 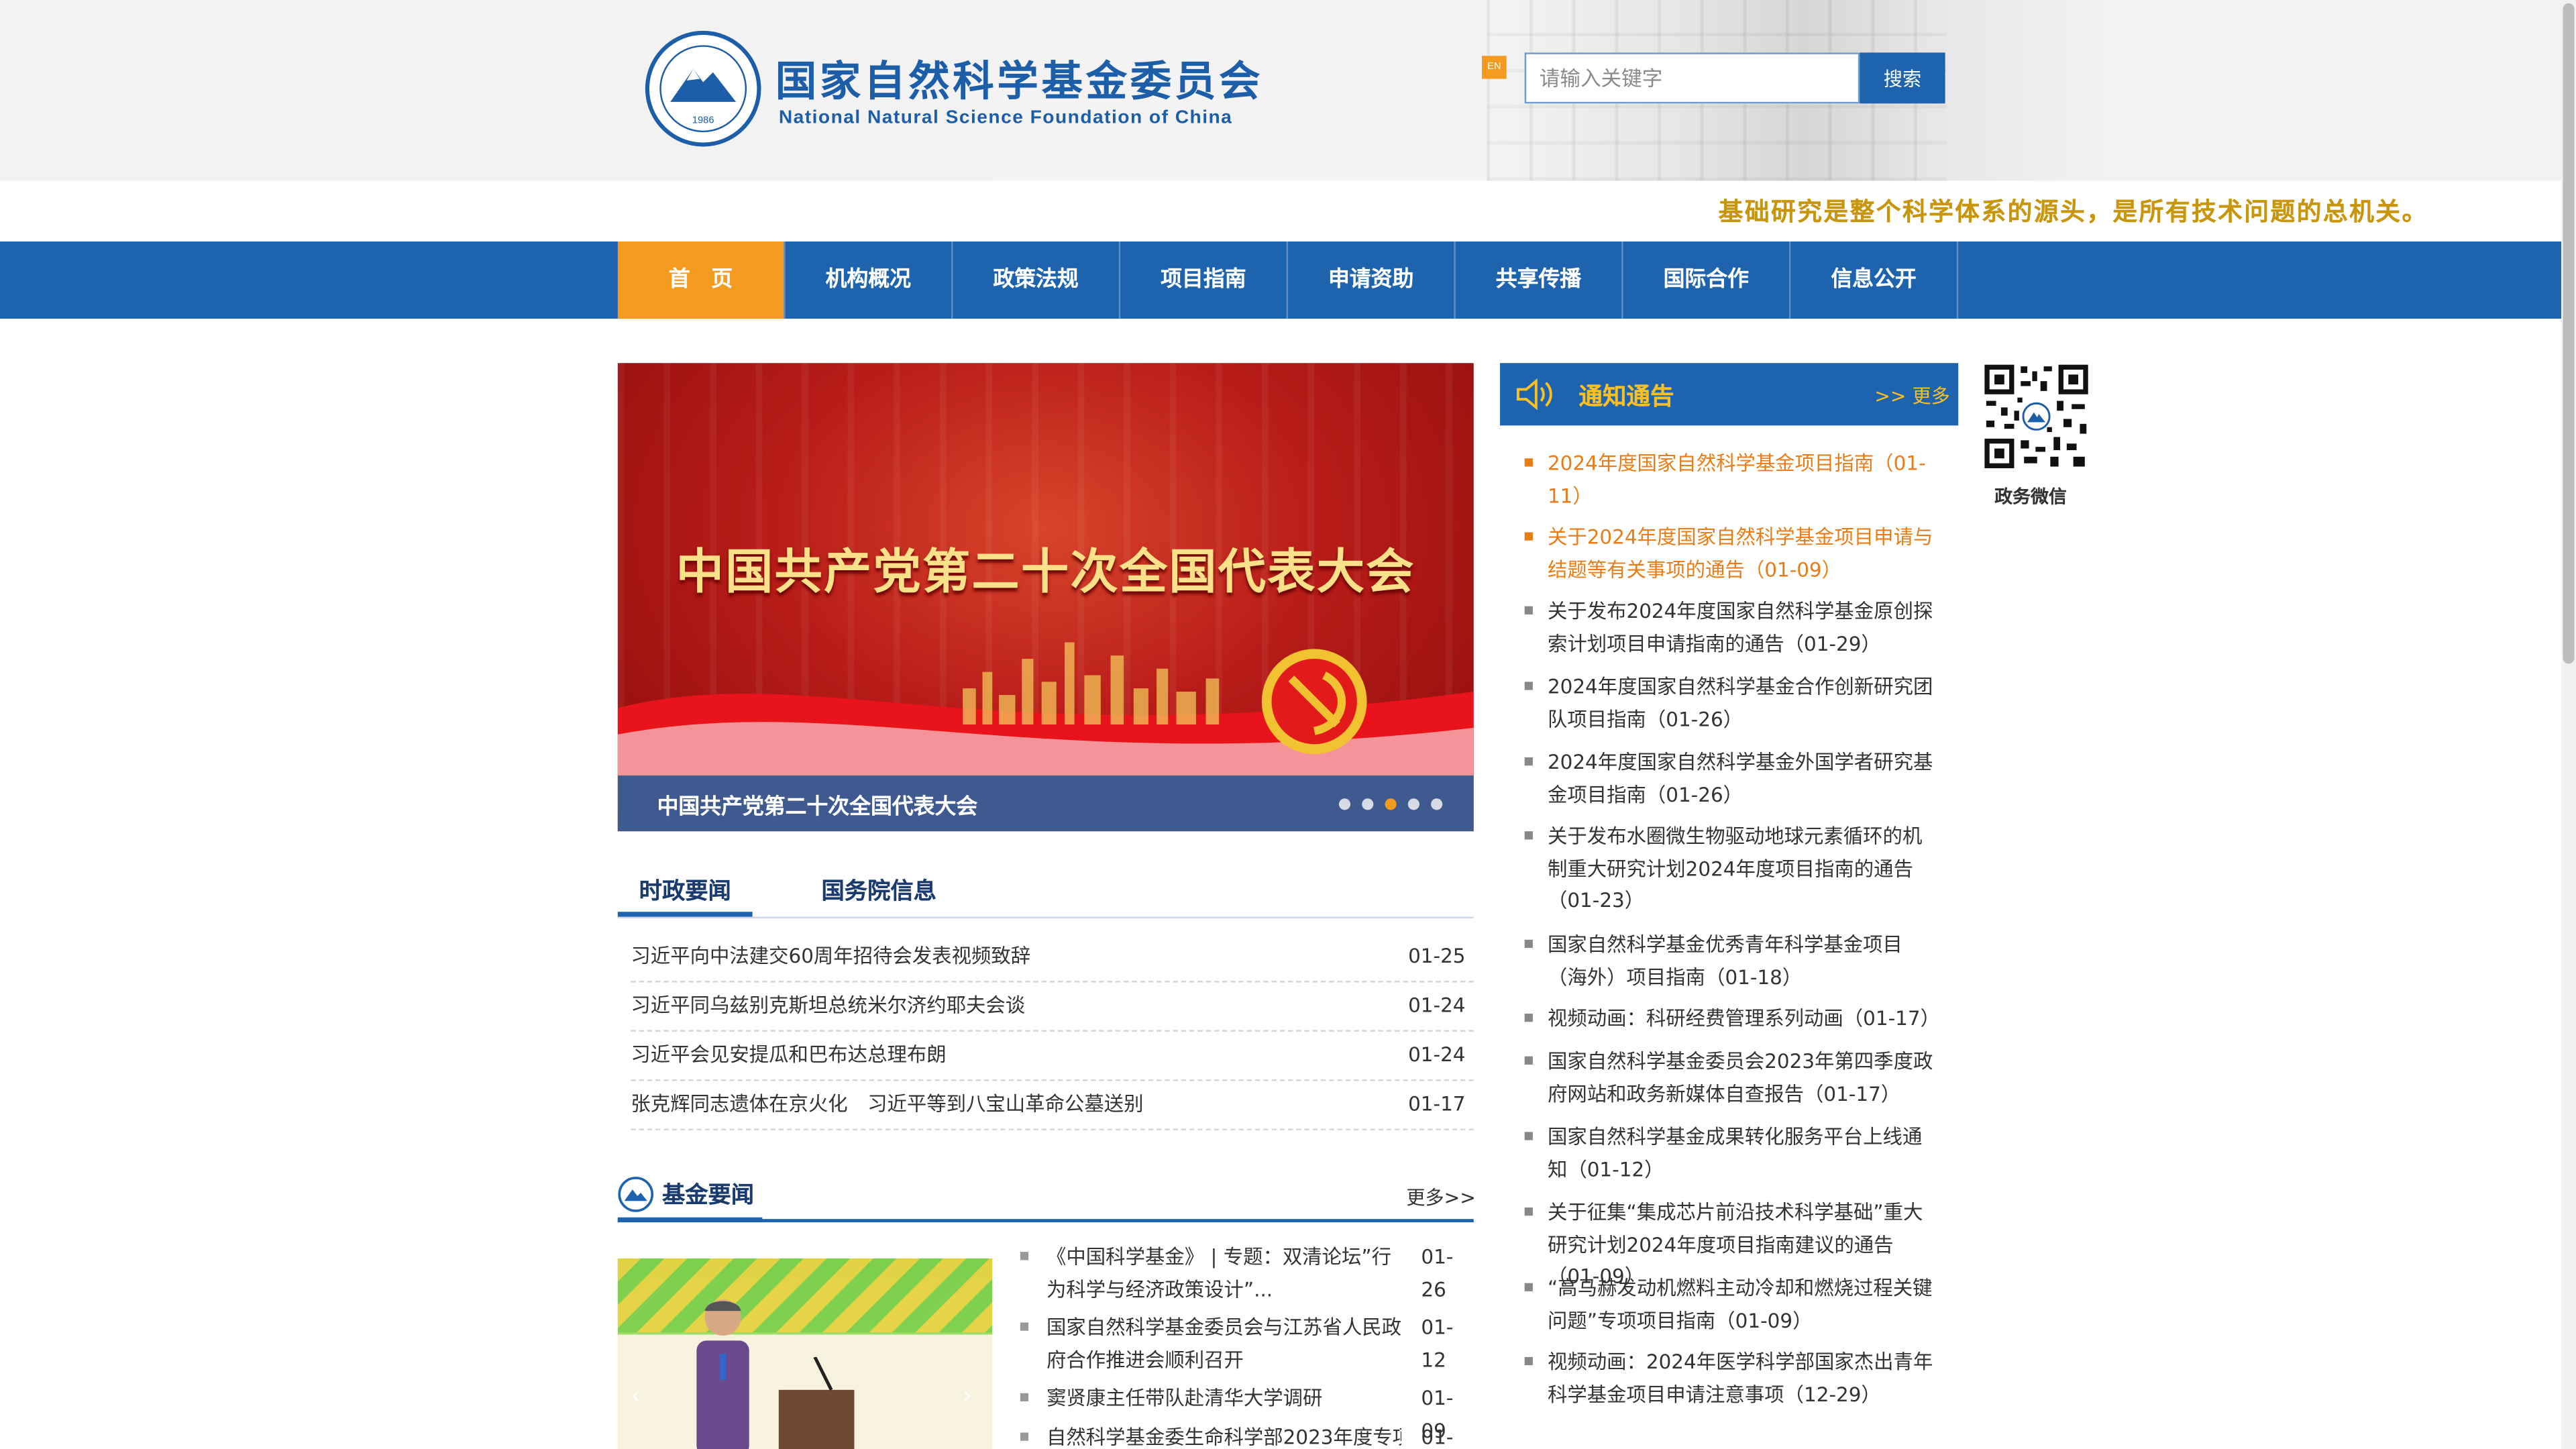 What do you see at coordinates (685, 914) in the screenshot?
I see `tab-active-indicator` at bounding box center [685, 914].